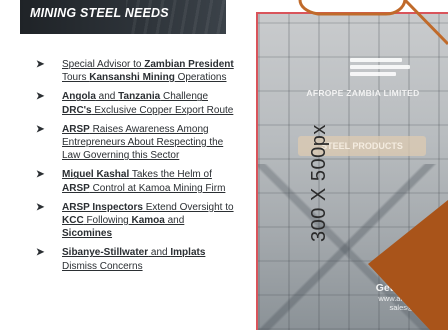 This screenshot has width=448, height=330. What do you see at coordinates (319, 183) in the screenshot?
I see `ad-dimension-label: 300 X 500px` at bounding box center [319, 183].